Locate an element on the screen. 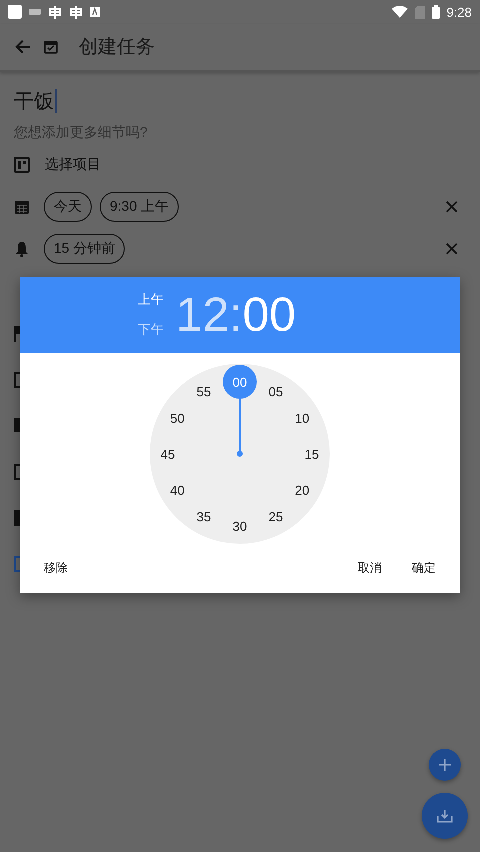  minute-label: 30 is located at coordinates (240, 526).